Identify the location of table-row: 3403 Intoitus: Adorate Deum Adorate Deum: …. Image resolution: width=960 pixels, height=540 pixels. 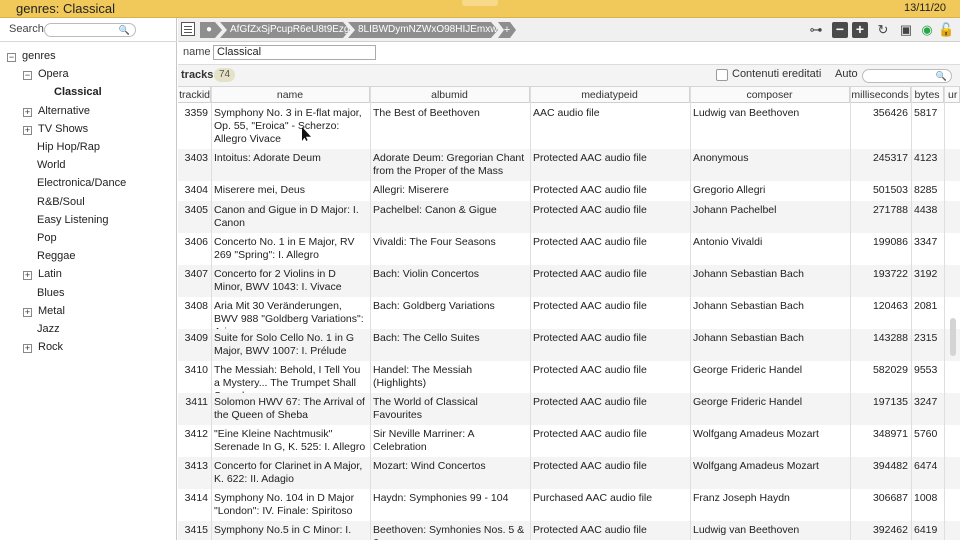
(569, 165).